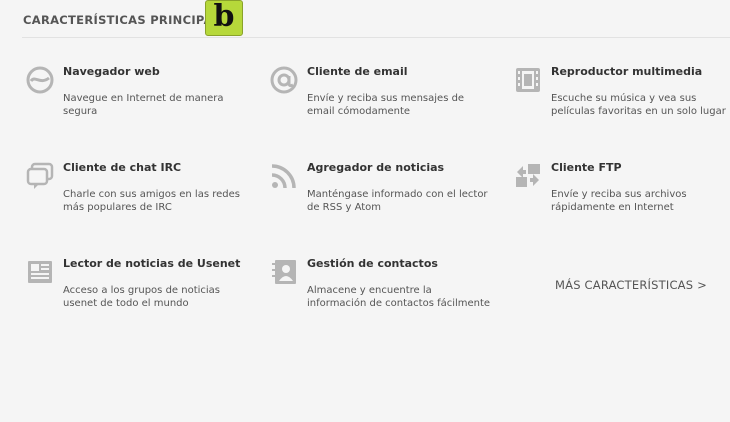 The width and height of the screenshot is (730, 422). What do you see at coordinates (631, 285) in the screenshot?
I see `more-features-link: MÁS CARACTERÍSTICAS >` at bounding box center [631, 285].